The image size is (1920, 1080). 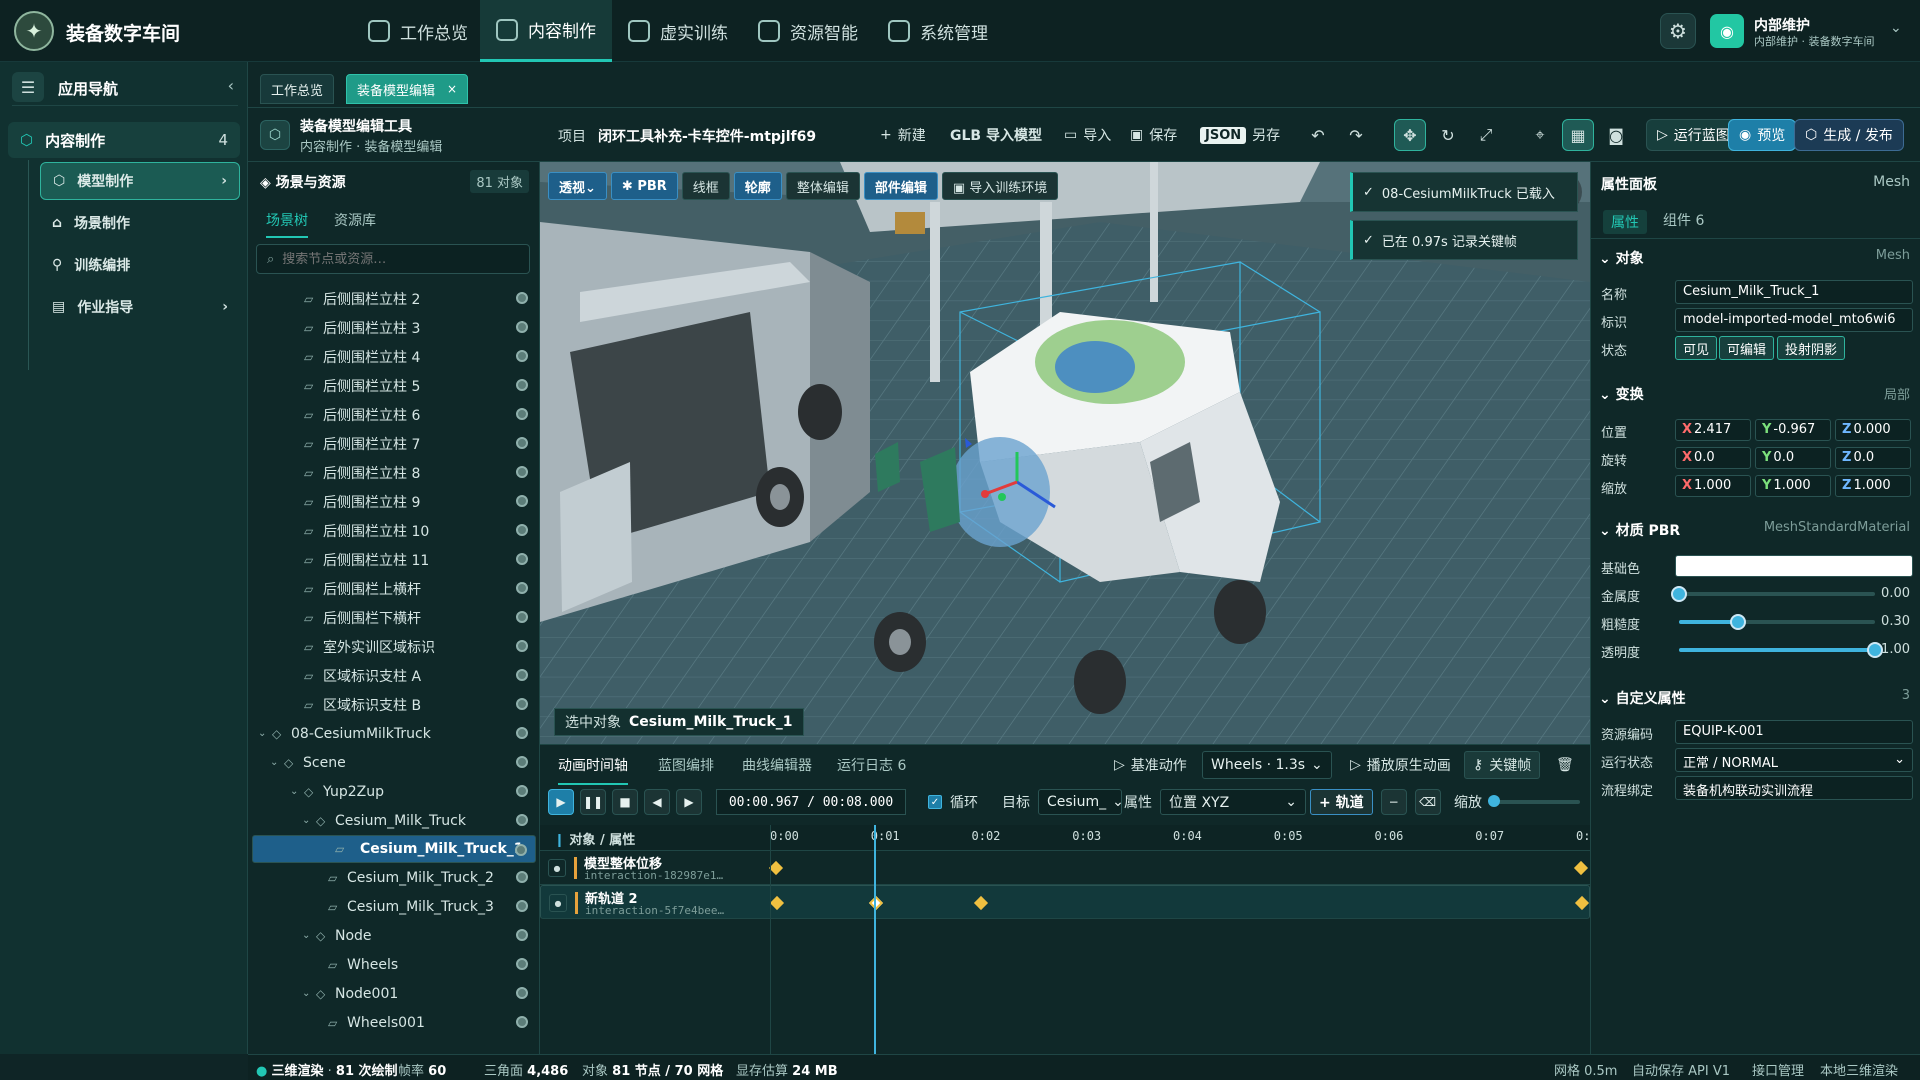 What do you see at coordinates (996, 135) in the screenshot?
I see `glb-import-button: GLB 导入模型` at bounding box center [996, 135].